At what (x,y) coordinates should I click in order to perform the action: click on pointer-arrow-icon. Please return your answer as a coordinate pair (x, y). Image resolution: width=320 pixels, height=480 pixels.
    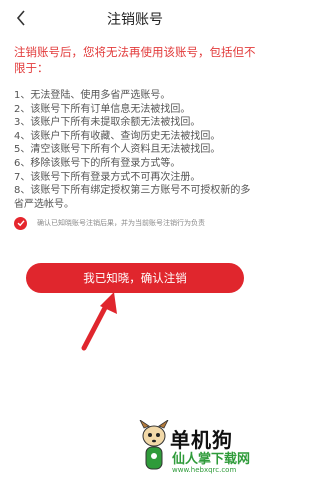
    Looking at the image, I should click on (99, 321).